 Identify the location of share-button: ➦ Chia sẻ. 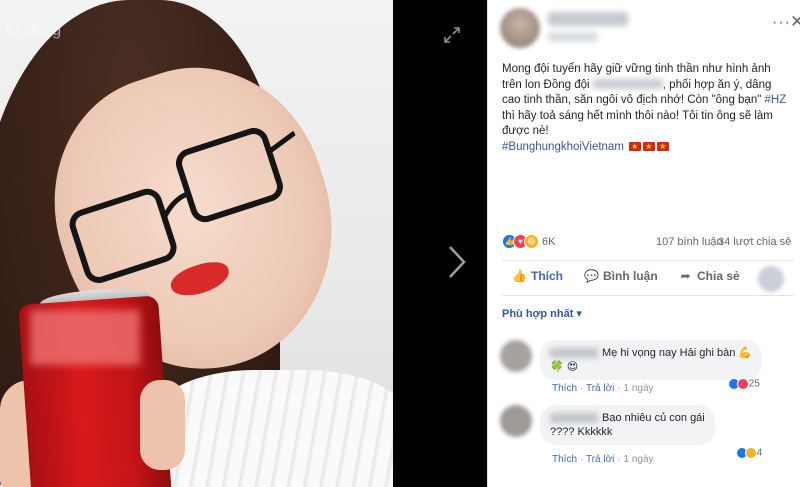
(709, 276).